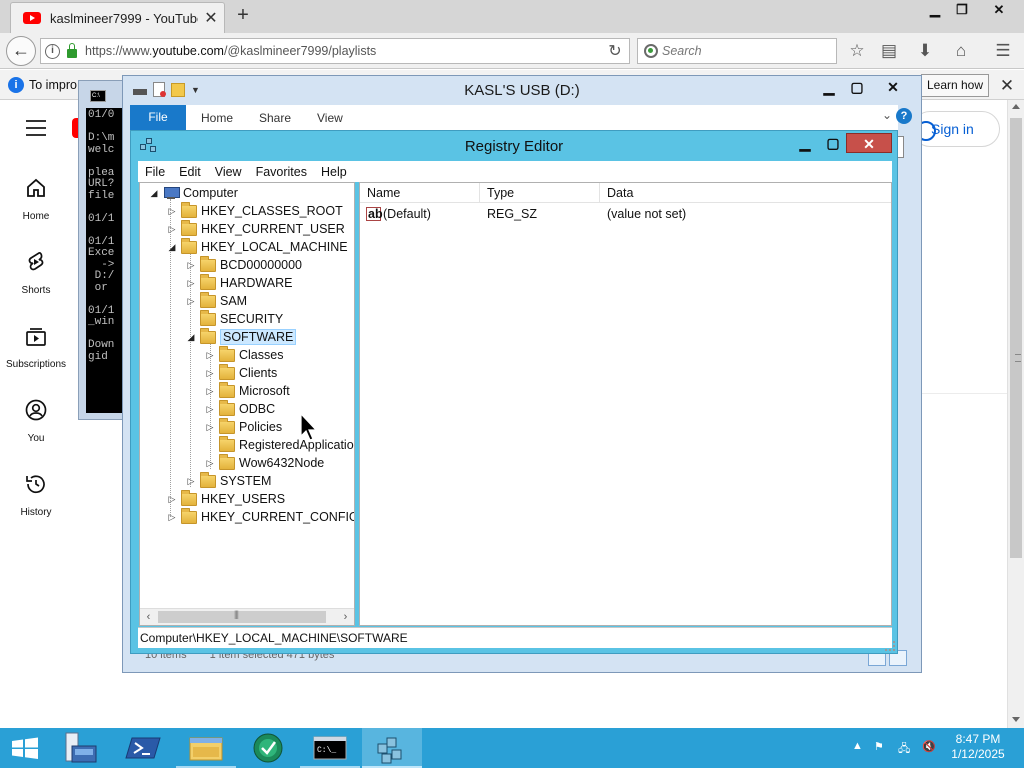 This screenshot has width=1024, height=768. What do you see at coordinates (869, 143) in the screenshot?
I see `regedit-close-button: ✕` at bounding box center [869, 143].